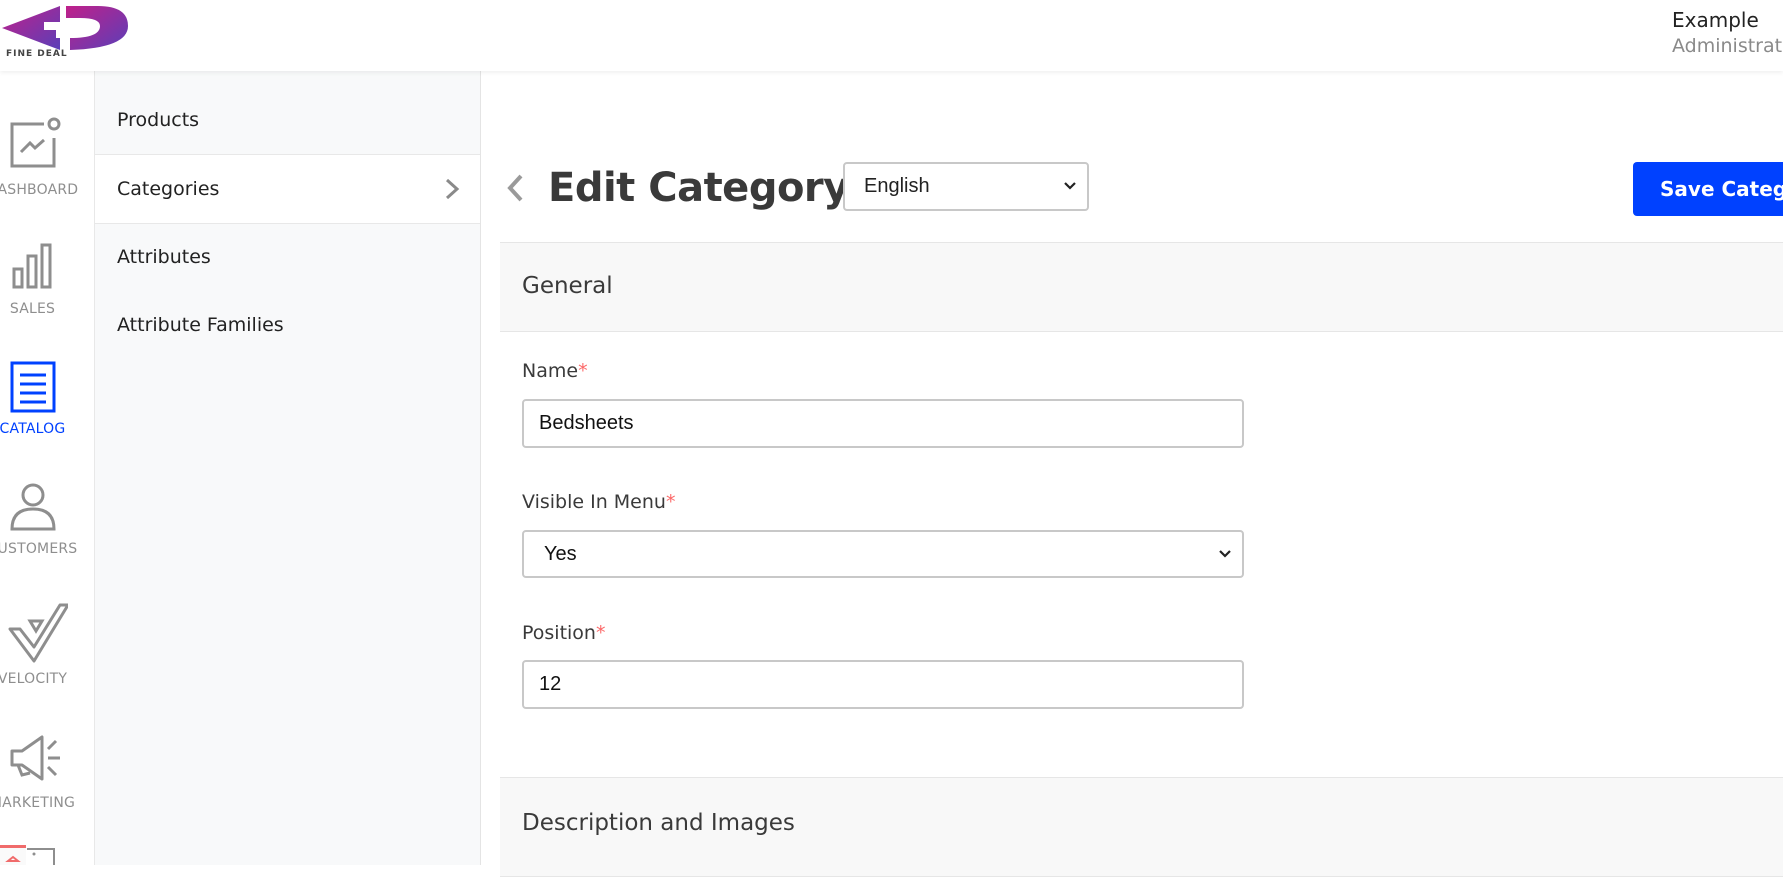 Image resolution: width=1783 pixels, height=877 pixels. What do you see at coordinates (38, 633) in the screenshot?
I see `velocity-check-icon` at bounding box center [38, 633].